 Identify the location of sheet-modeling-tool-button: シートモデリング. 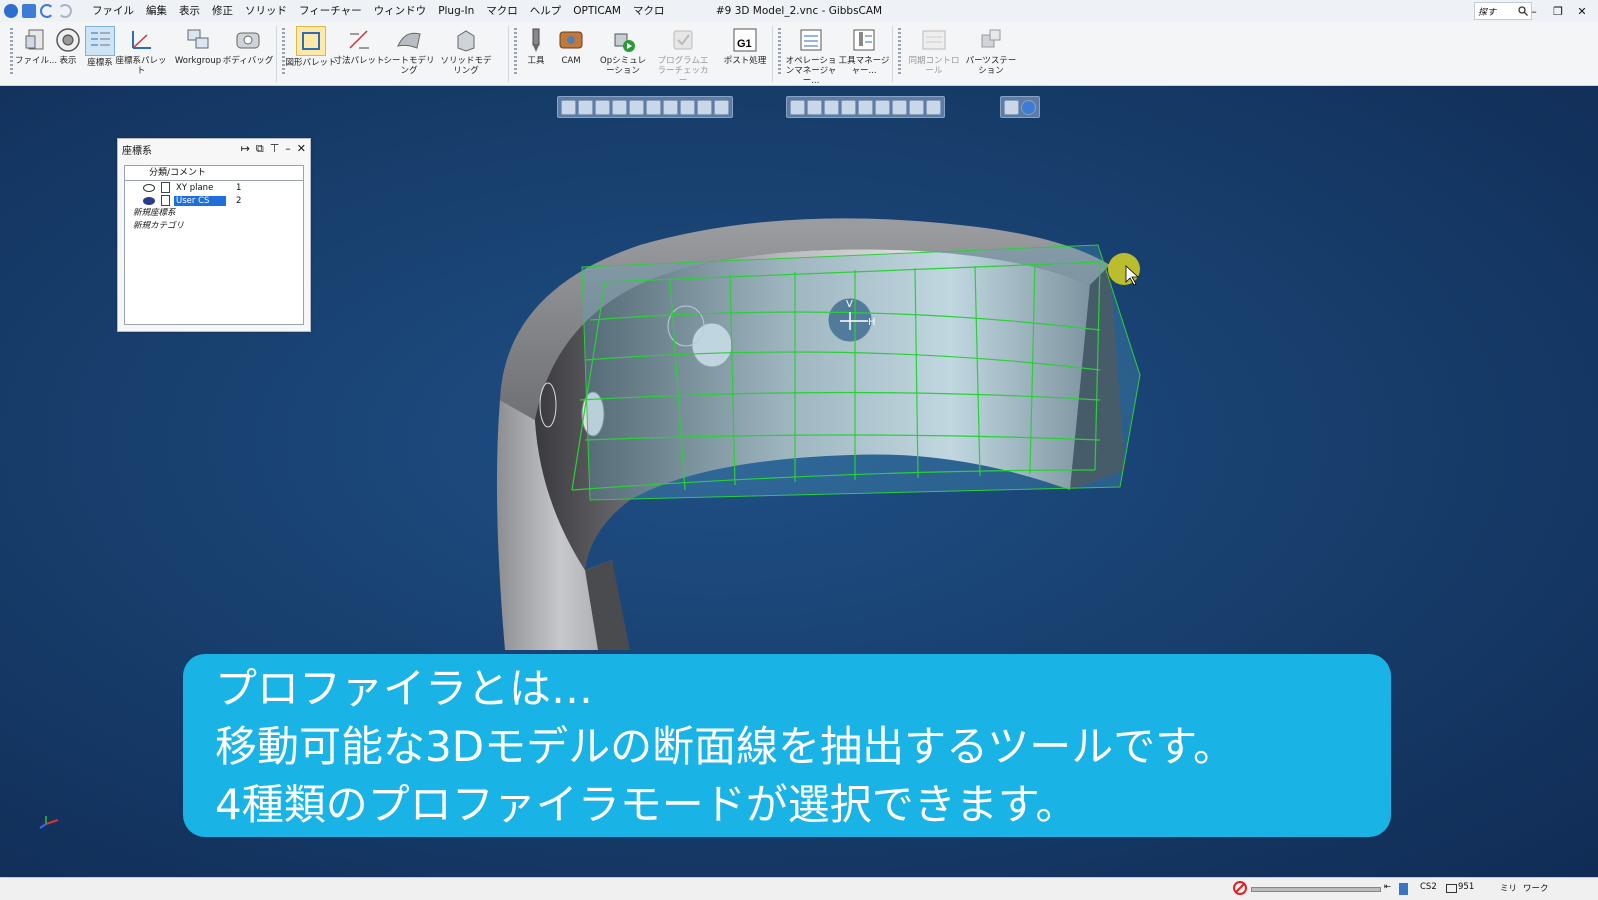
(409, 51).